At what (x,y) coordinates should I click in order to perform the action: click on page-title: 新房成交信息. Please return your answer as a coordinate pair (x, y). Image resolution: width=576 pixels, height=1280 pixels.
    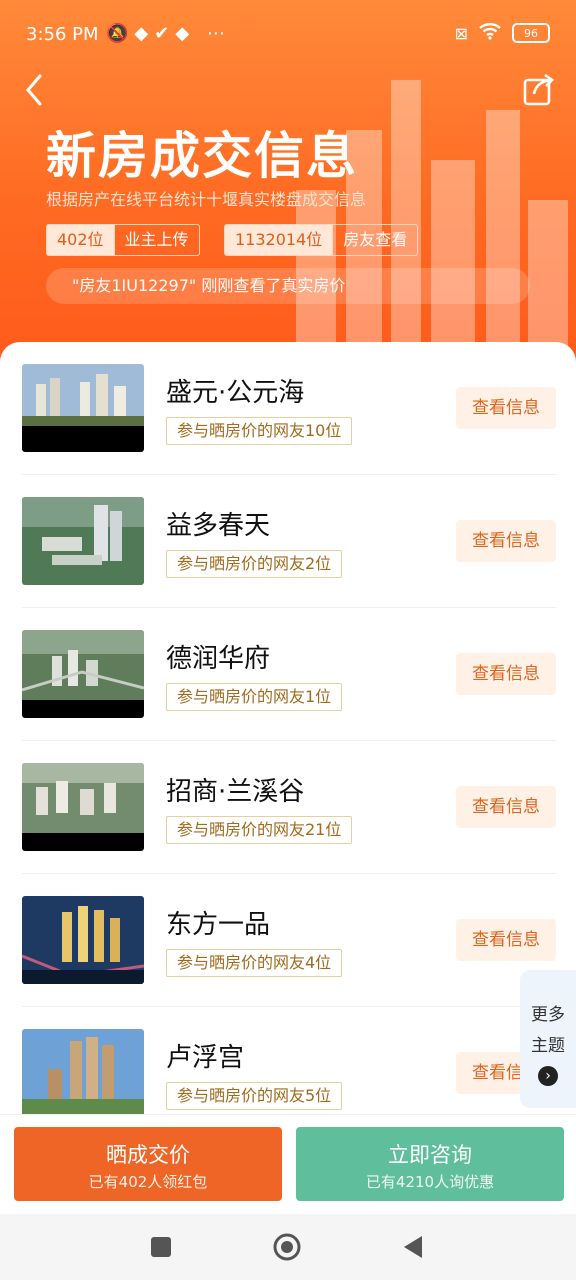
    Looking at the image, I should click on (202, 156).